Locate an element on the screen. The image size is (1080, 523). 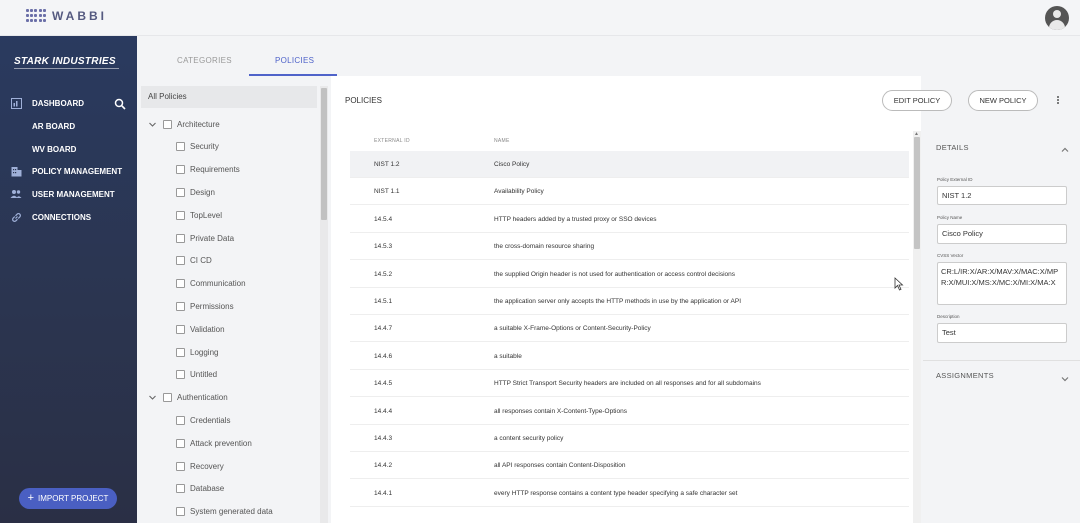
sidebar-item-ar-board: AR BOARD is located at coordinates (68, 126).